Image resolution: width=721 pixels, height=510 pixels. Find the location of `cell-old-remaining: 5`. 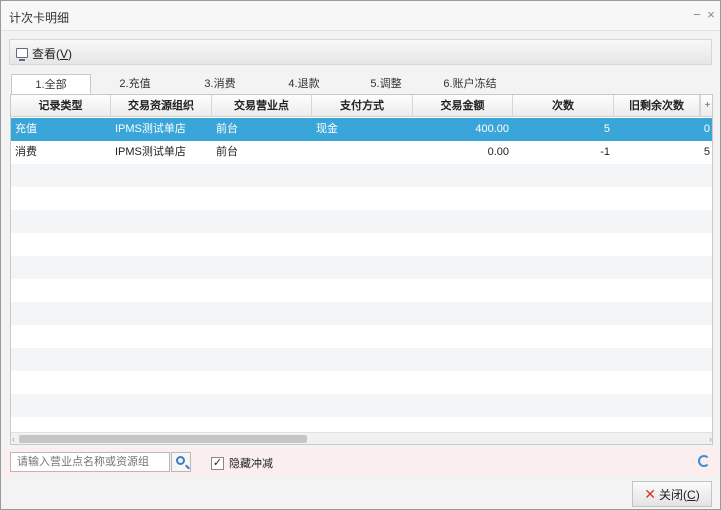

cell-old-remaining: 5 is located at coordinates (706, 152).